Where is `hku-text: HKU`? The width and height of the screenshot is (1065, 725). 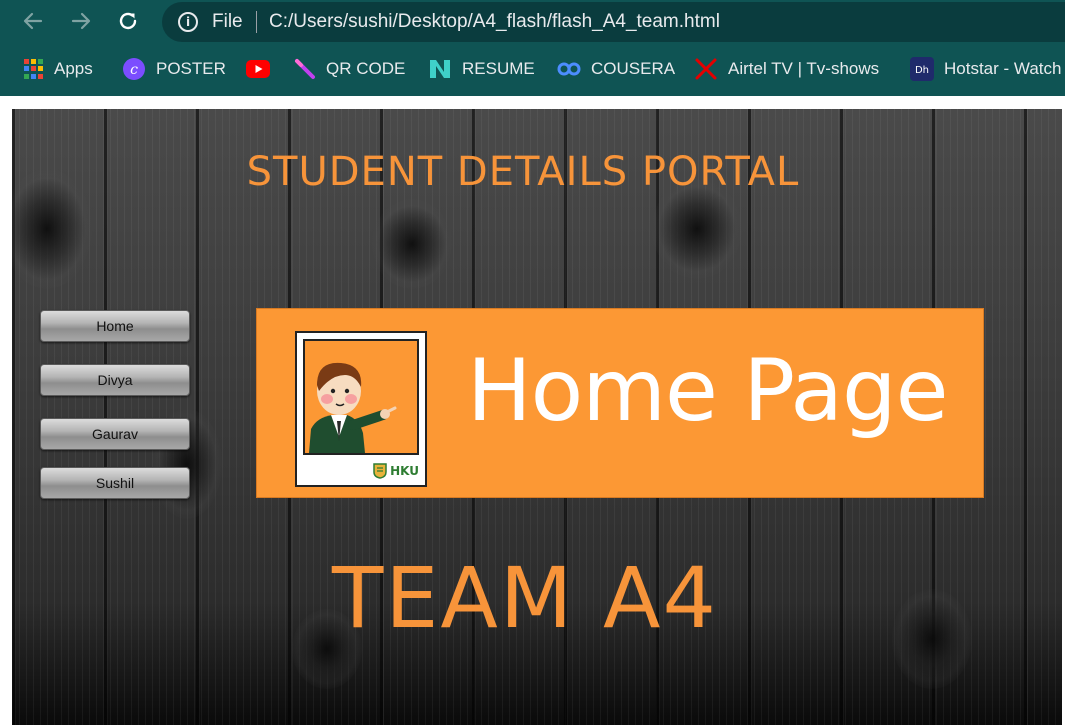 hku-text: HKU is located at coordinates (404, 471).